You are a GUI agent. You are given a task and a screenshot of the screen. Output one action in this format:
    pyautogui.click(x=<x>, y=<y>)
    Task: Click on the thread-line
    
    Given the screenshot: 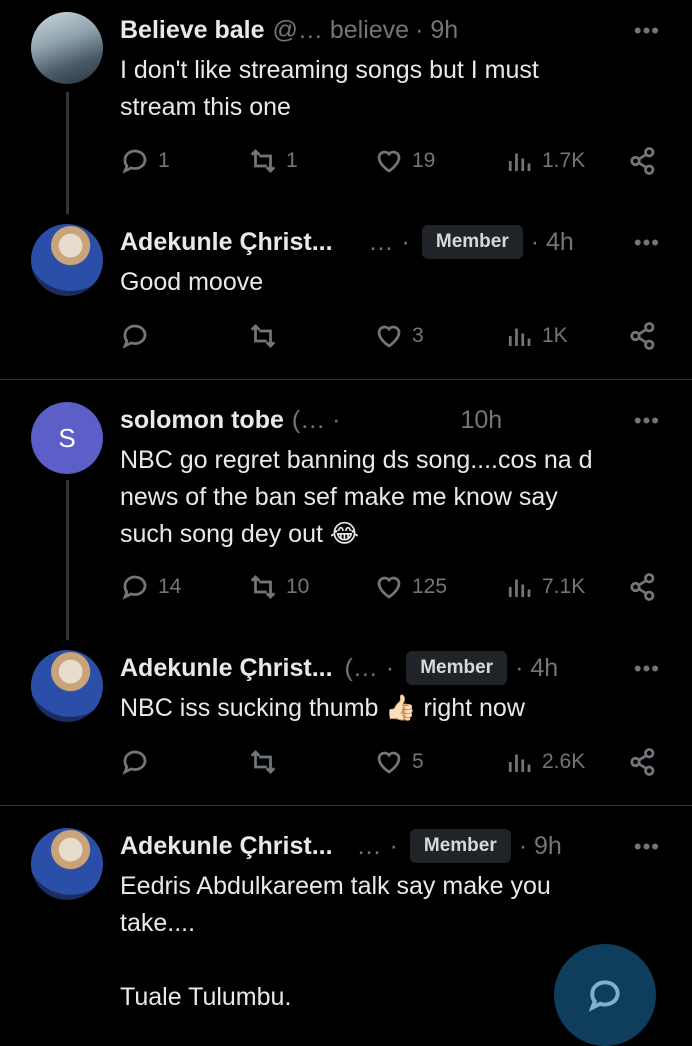 What is the action you would take?
    pyautogui.click(x=67, y=560)
    